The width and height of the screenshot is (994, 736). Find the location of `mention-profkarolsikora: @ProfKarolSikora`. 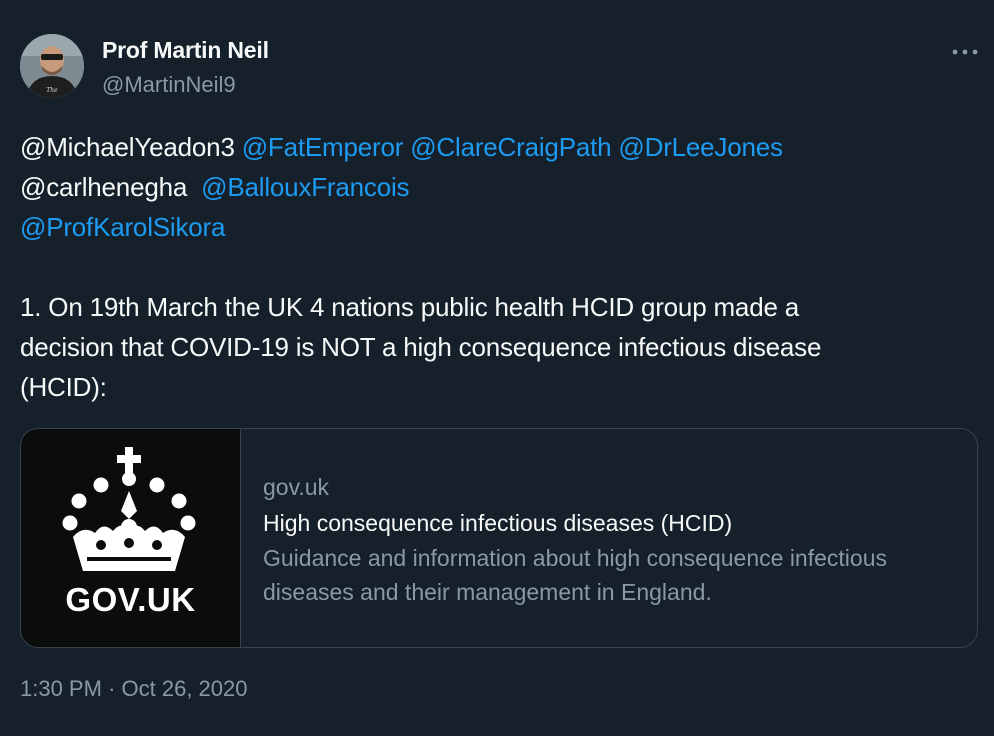

mention-profkarolsikora: @ProfKarolSikora is located at coordinates (122, 227).